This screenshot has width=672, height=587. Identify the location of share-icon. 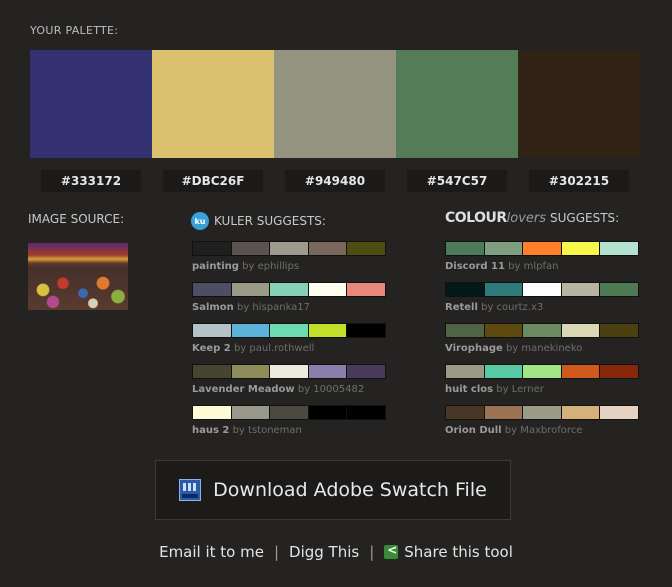
(391, 551).